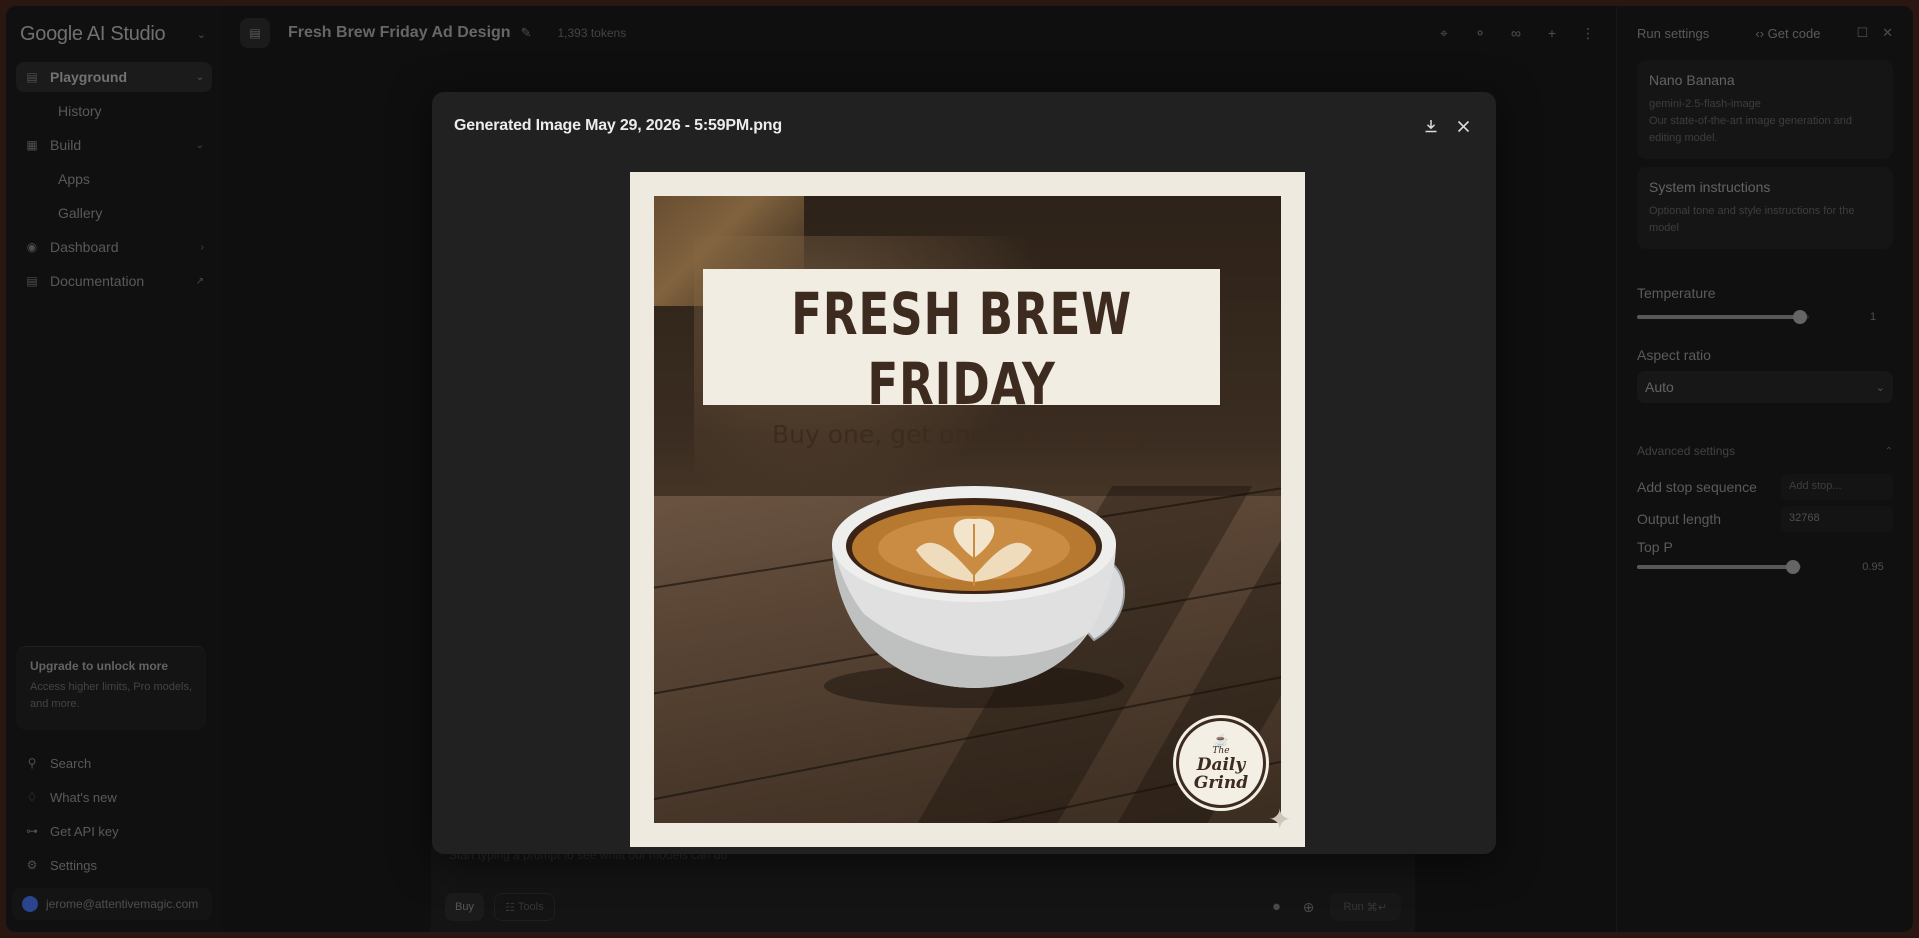 This screenshot has height=938, width=1919. Describe the element at coordinates (1221, 740) in the screenshot. I see `coffee-cup-icon: ☕` at that location.